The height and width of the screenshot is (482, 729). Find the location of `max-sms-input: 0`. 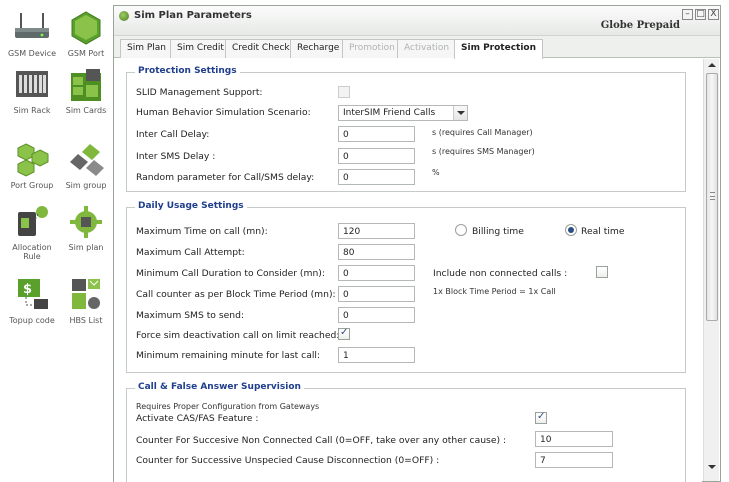

max-sms-input: 0 is located at coordinates (376, 315).